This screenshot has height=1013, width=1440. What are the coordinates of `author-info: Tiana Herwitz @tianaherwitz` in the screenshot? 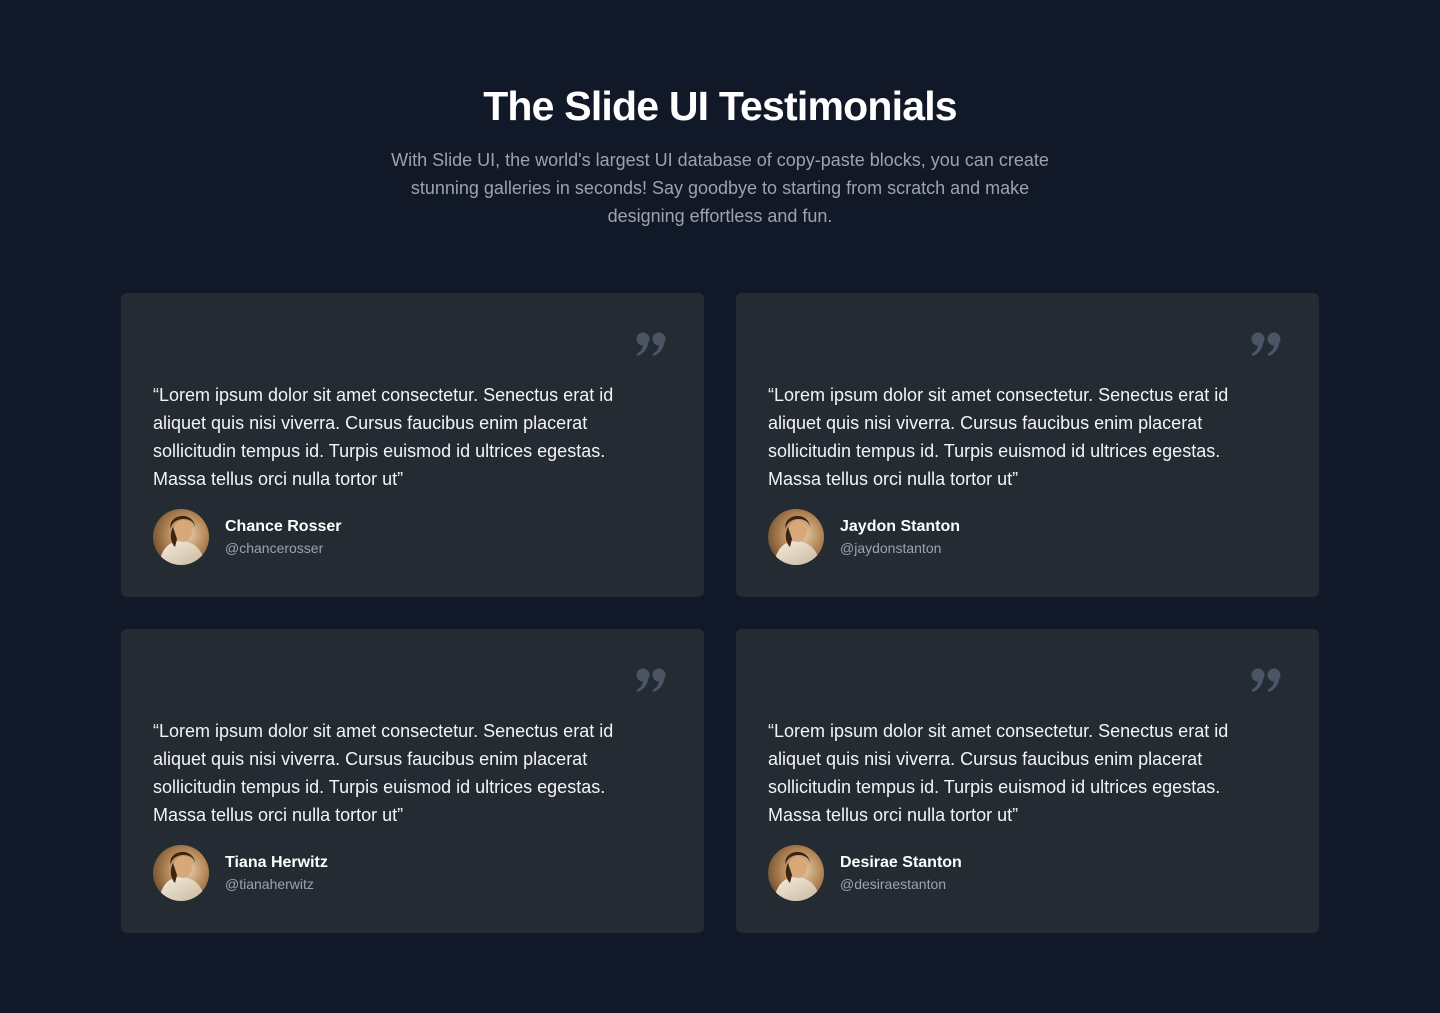 It's located at (276, 873).